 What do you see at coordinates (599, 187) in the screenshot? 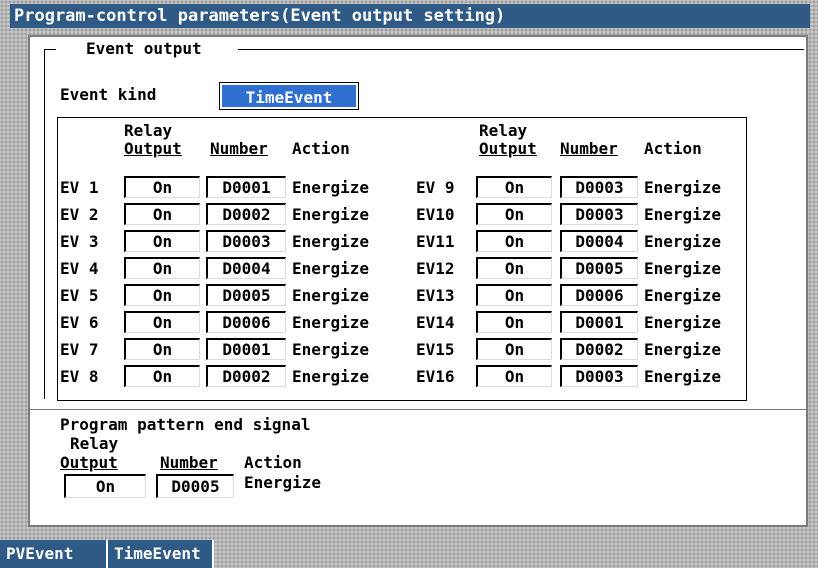
I see `number-field-ev9: D0003` at bounding box center [599, 187].